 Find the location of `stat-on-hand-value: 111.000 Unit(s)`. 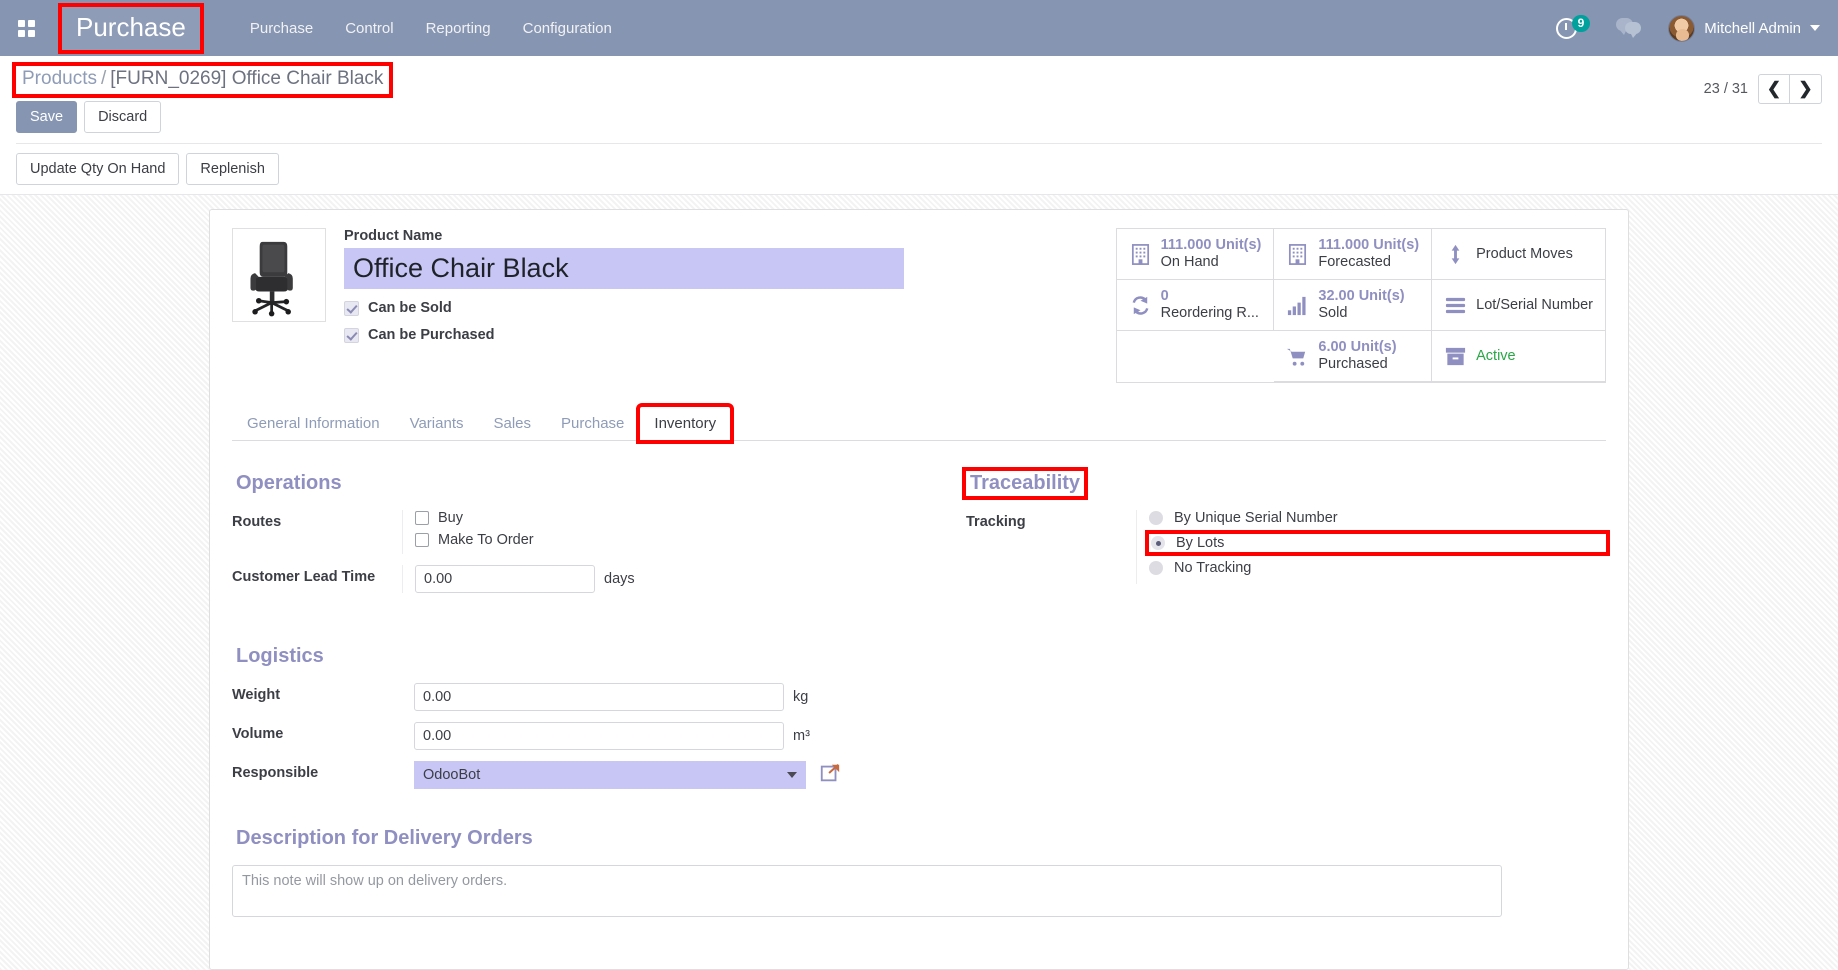

stat-on-hand-value: 111.000 Unit(s) is located at coordinates (1211, 245).